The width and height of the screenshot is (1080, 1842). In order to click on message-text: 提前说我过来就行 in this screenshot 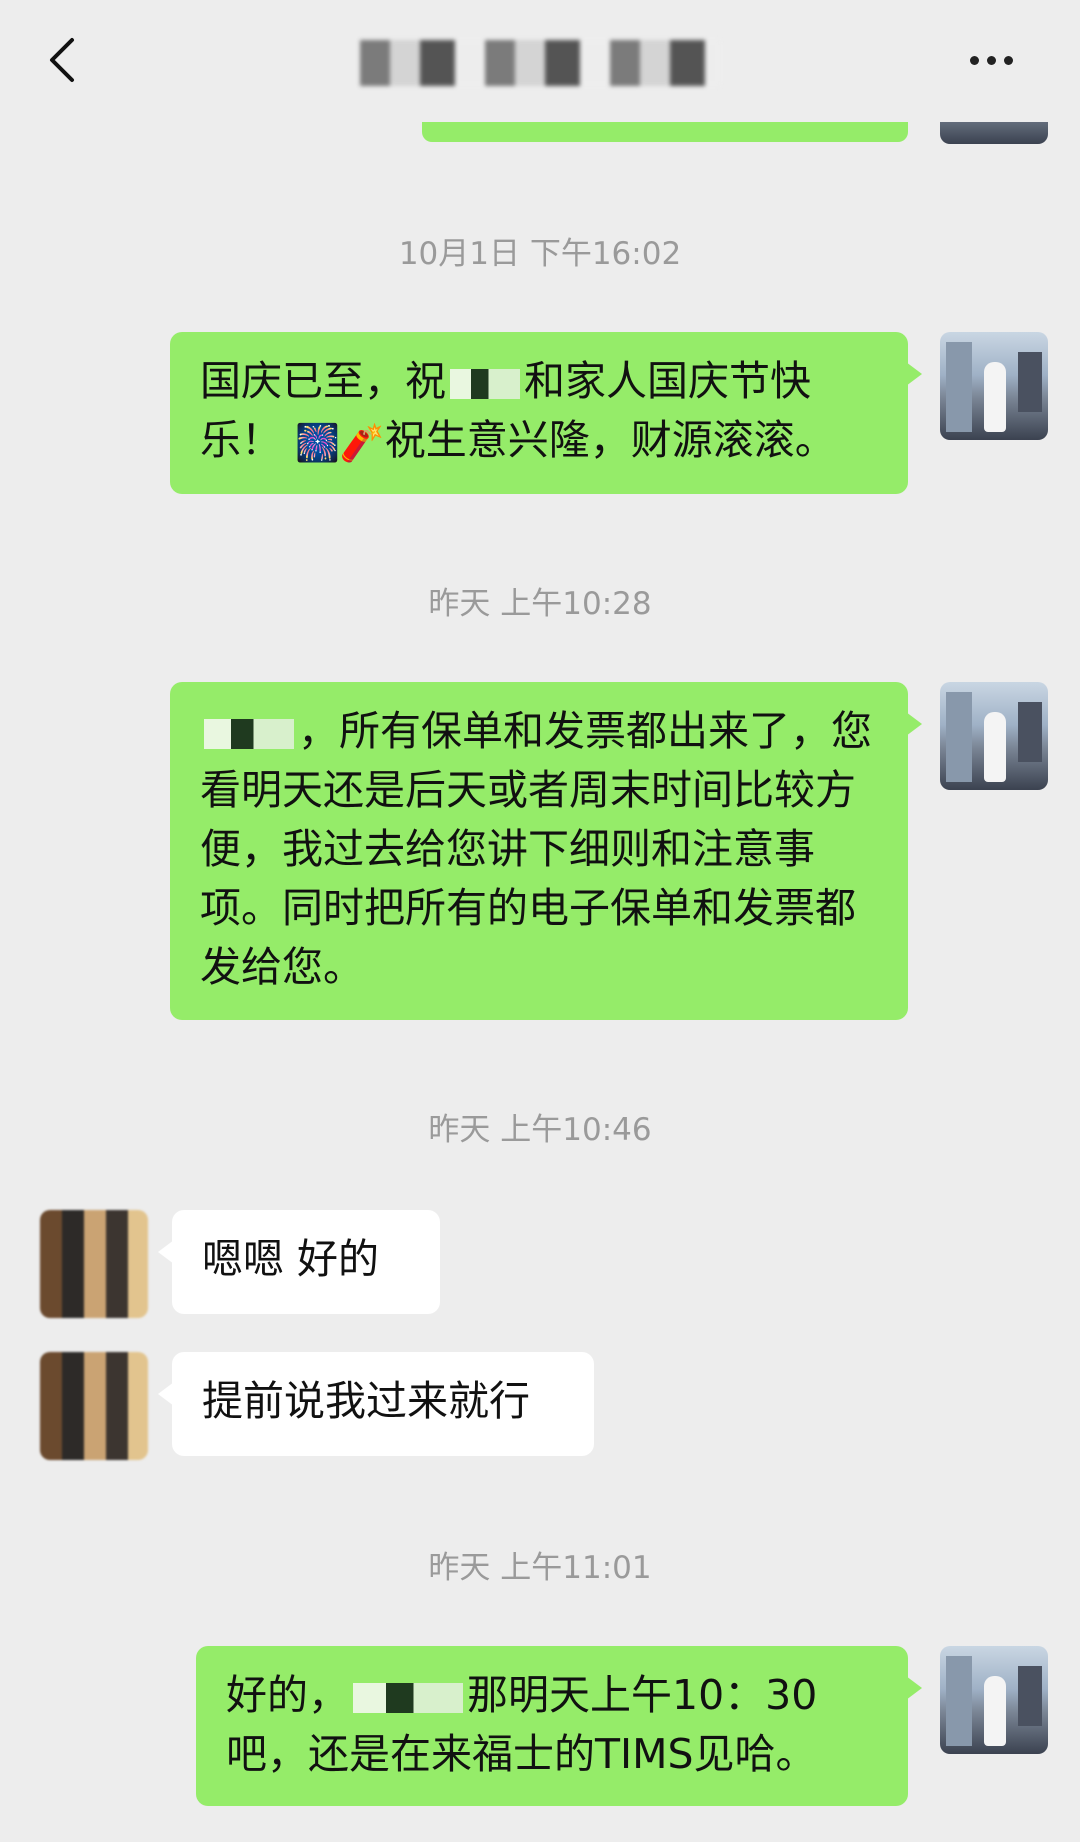, I will do `click(366, 1401)`.